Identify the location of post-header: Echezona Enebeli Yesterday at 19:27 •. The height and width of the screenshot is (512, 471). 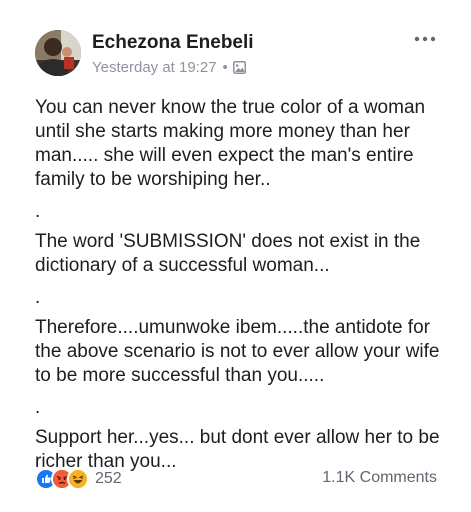
(240, 56).